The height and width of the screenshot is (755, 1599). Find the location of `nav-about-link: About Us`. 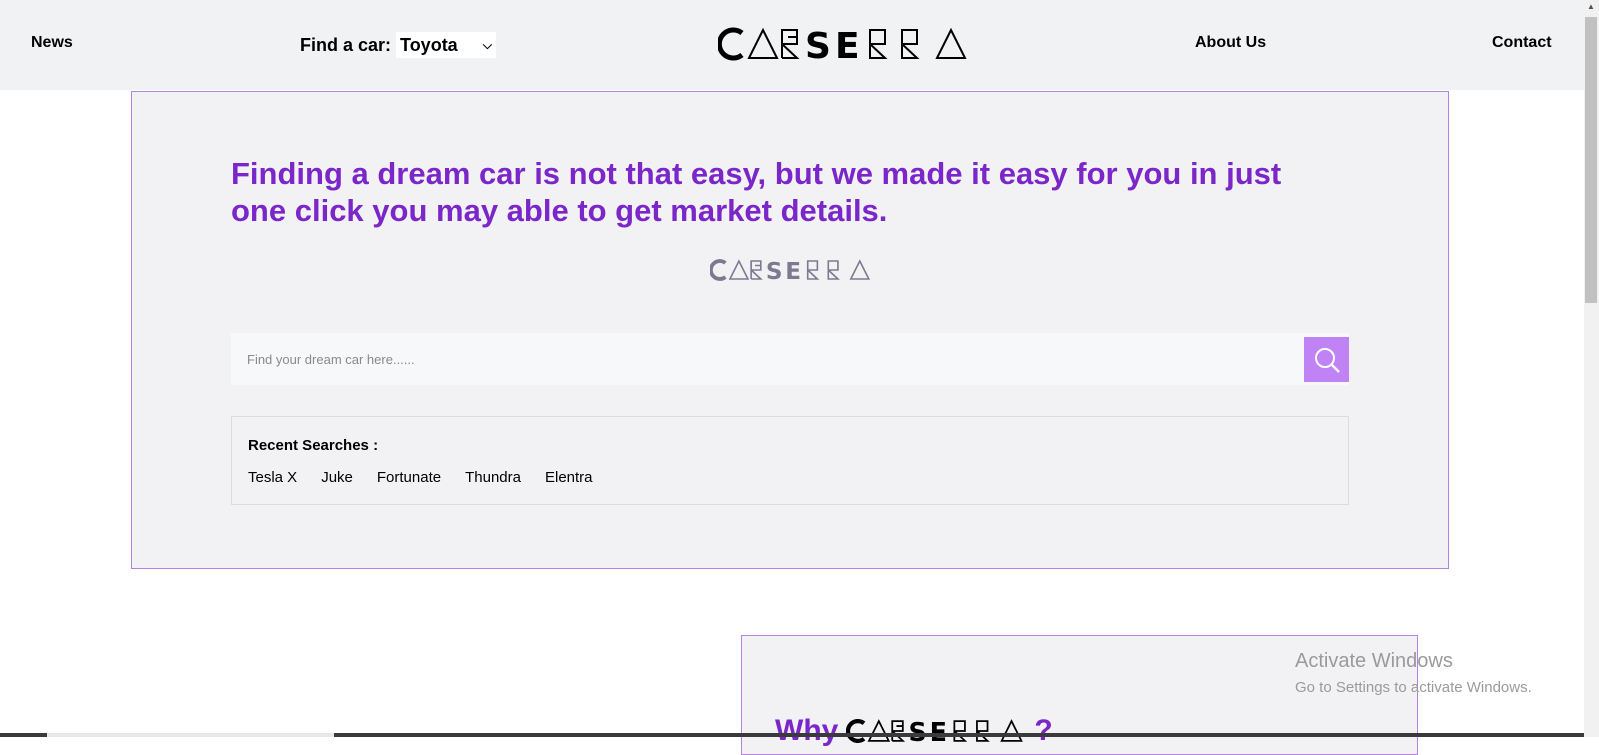

nav-about-link: About Us is located at coordinates (1230, 43).